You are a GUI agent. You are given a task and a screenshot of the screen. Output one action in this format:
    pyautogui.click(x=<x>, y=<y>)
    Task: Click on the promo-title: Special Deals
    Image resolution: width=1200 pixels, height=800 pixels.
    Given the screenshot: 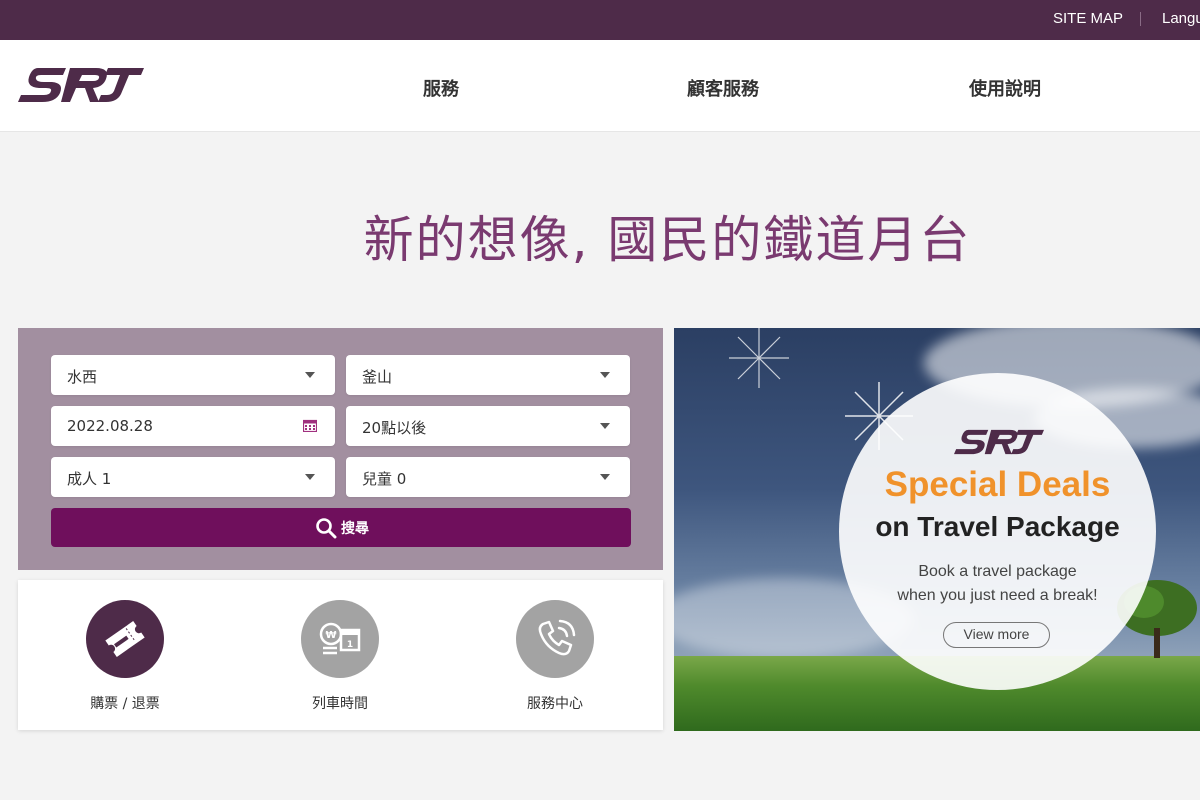 What is the action you would take?
    pyautogui.click(x=997, y=484)
    